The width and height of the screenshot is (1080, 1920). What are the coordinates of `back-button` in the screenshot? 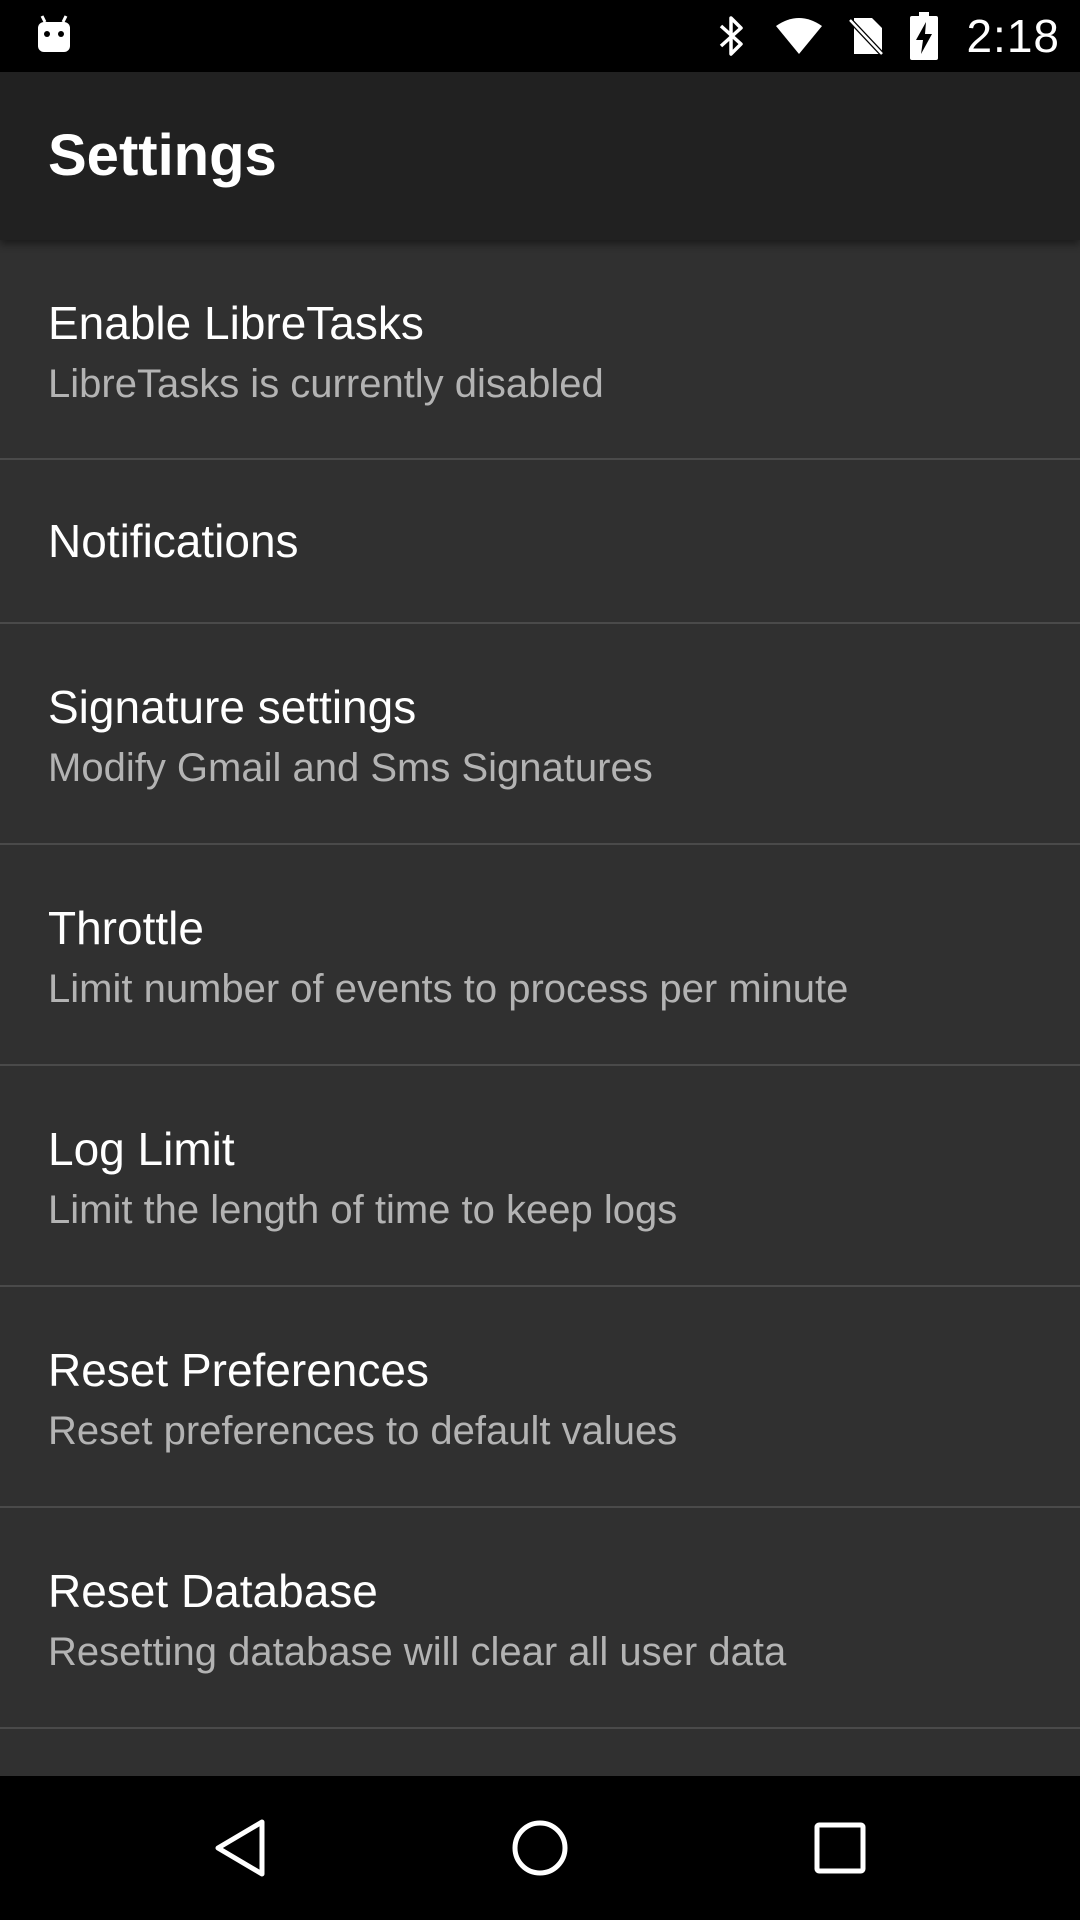 It's located at (240, 1848).